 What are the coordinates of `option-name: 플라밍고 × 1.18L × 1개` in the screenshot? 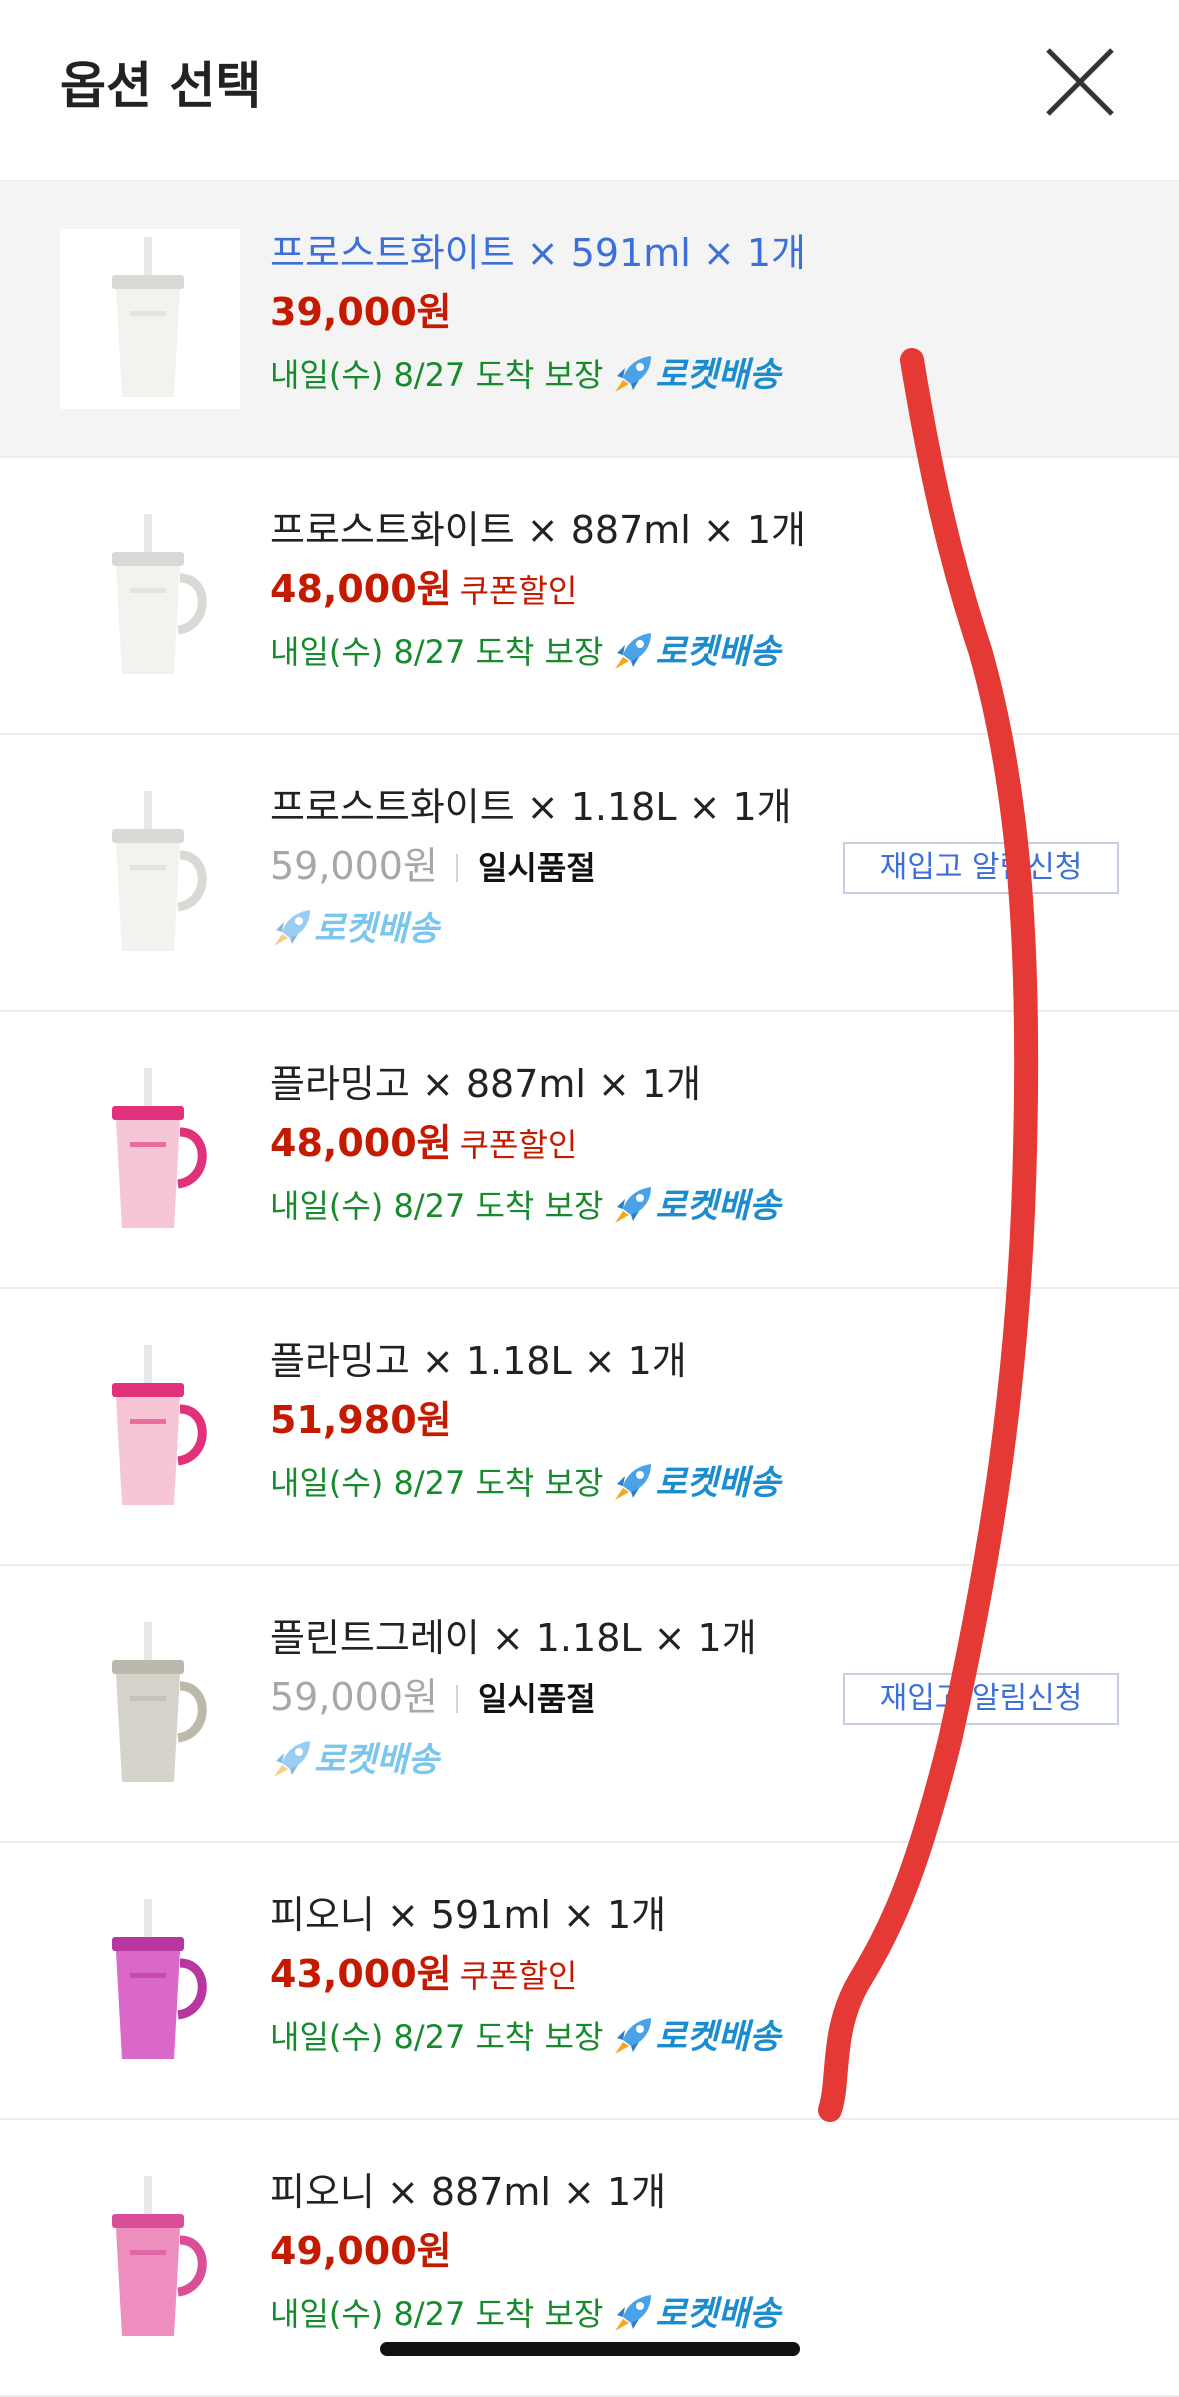 It's located at (478, 1361).